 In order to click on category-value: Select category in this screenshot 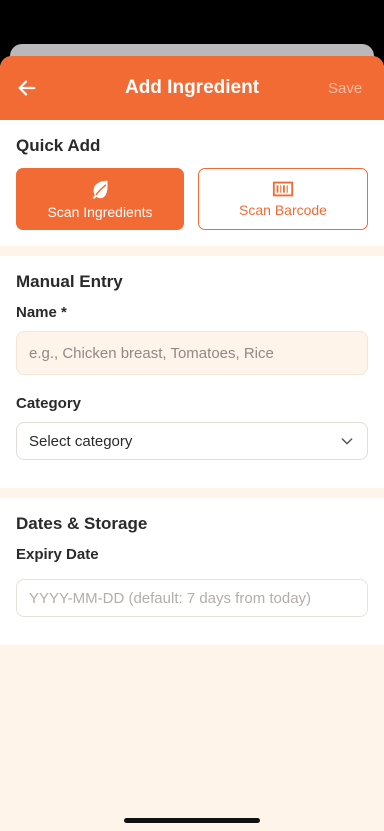, I will do `click(81, 441)`.